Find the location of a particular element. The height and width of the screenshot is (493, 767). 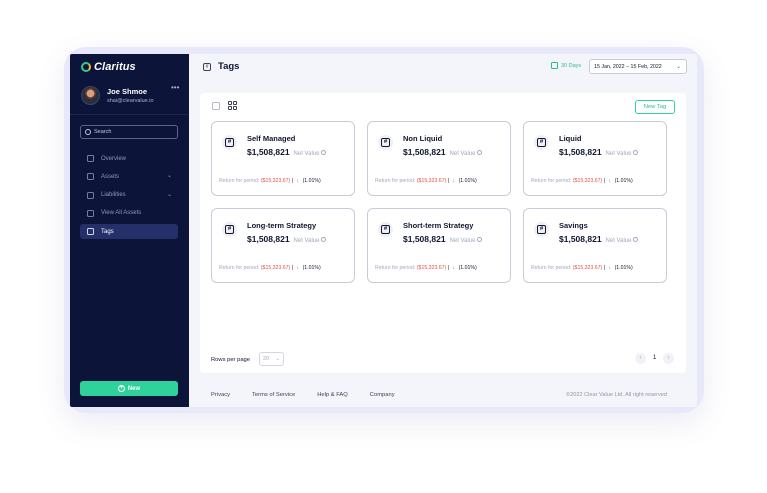

rows-per-page-select: 20 ⌄ is located at coordinates (271, 359).